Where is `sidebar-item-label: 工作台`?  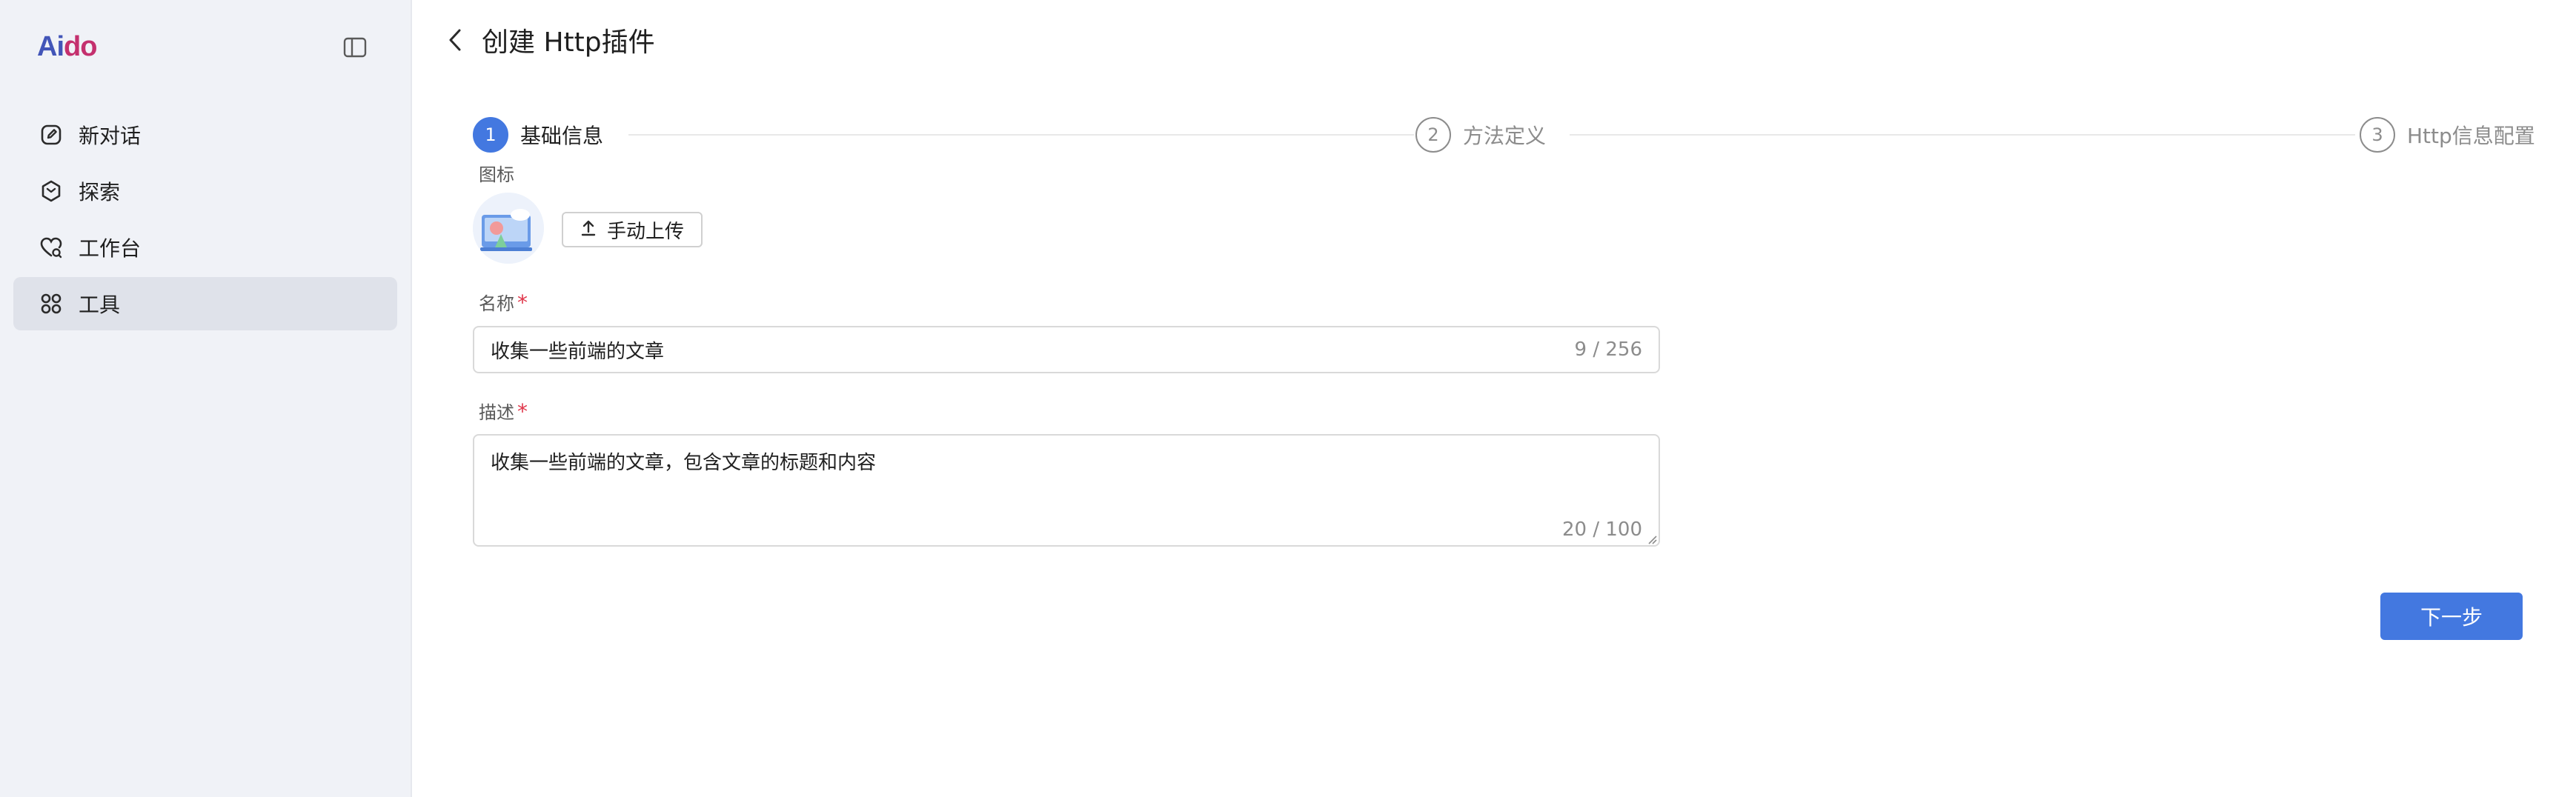 sidebar-item-label: 工作台 is located at coordinates (111, 249).